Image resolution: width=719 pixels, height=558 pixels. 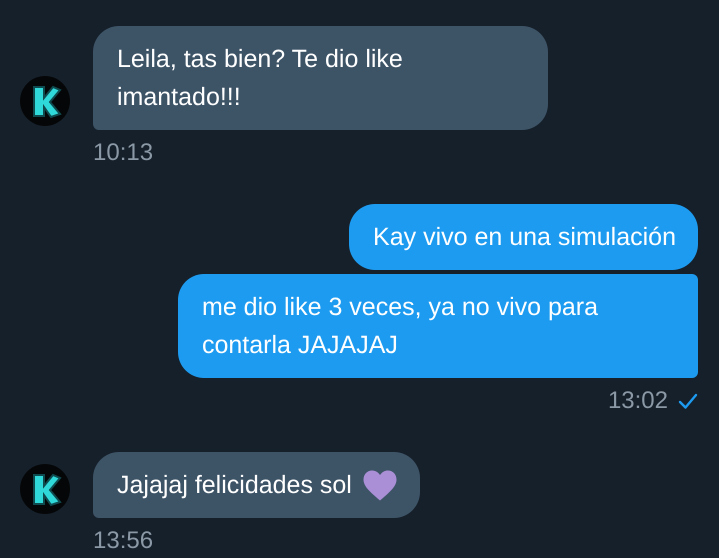 I want to click on message-bubble: Jajajaj felicidades sol, so click(x=256, y=485).